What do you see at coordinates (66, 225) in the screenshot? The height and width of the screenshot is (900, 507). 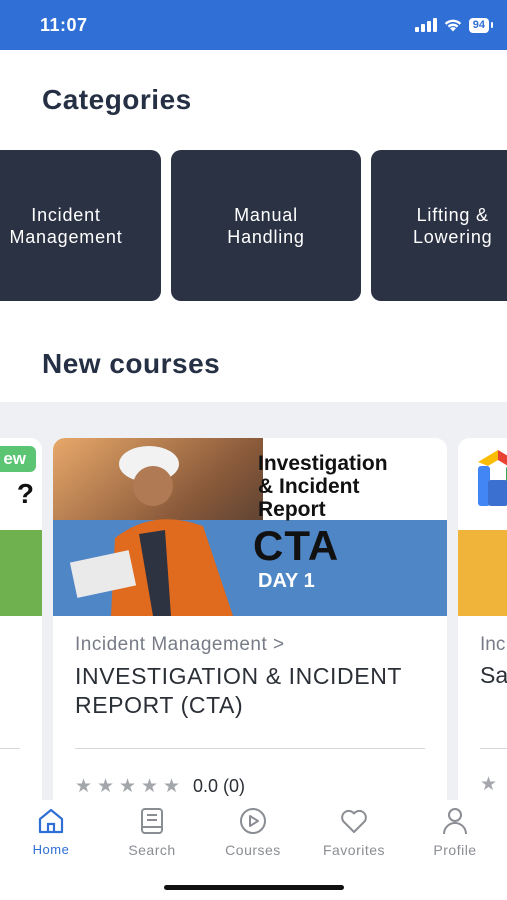 I see `category-label: Incident Management` at bounding box center [66, 225].